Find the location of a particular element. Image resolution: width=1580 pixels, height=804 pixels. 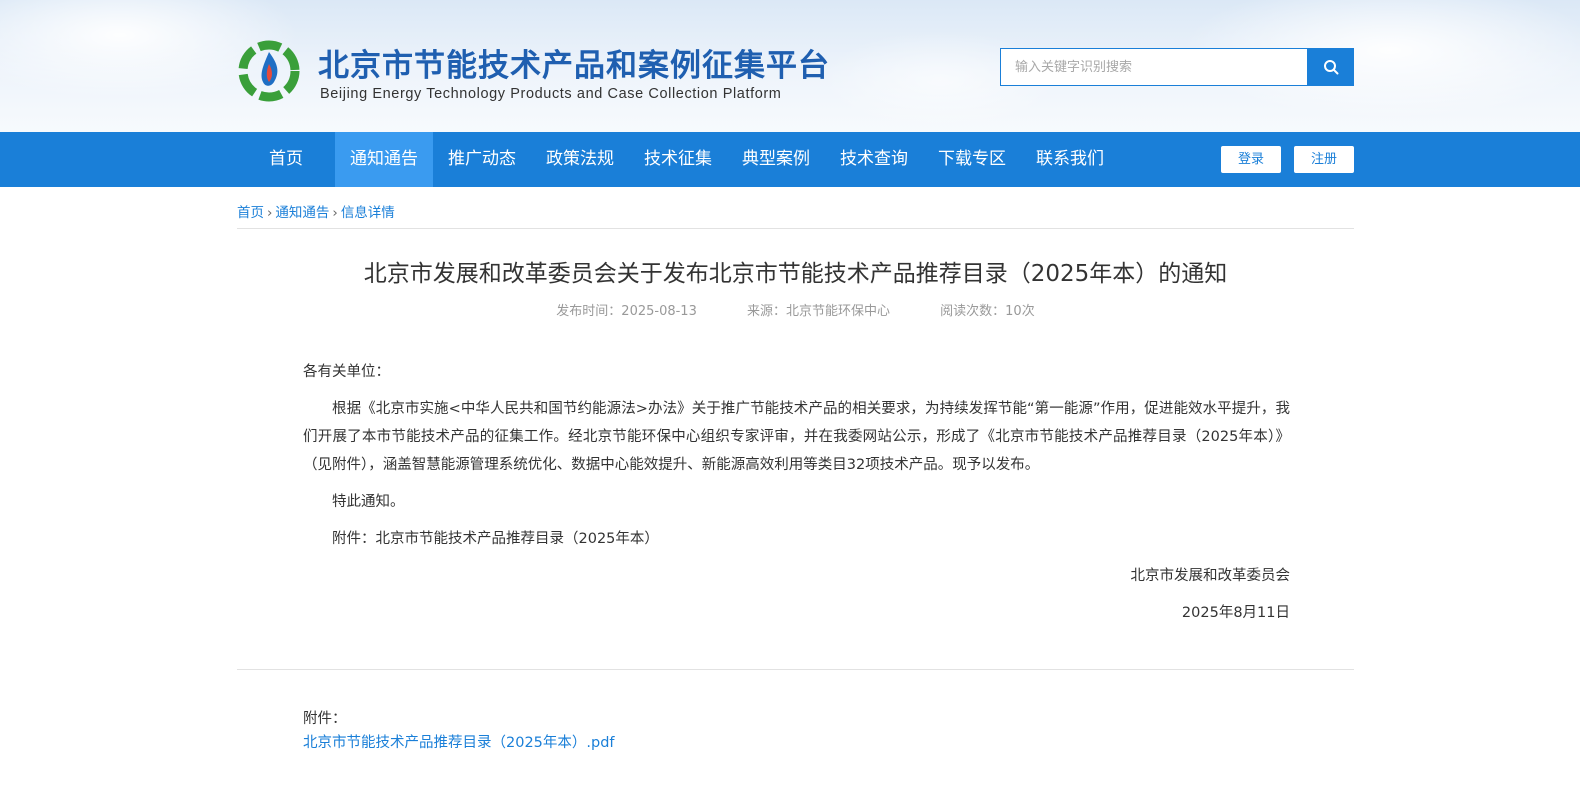

publish-time: 发布时间：2025-08-13 is located at coordinates (626, 311).